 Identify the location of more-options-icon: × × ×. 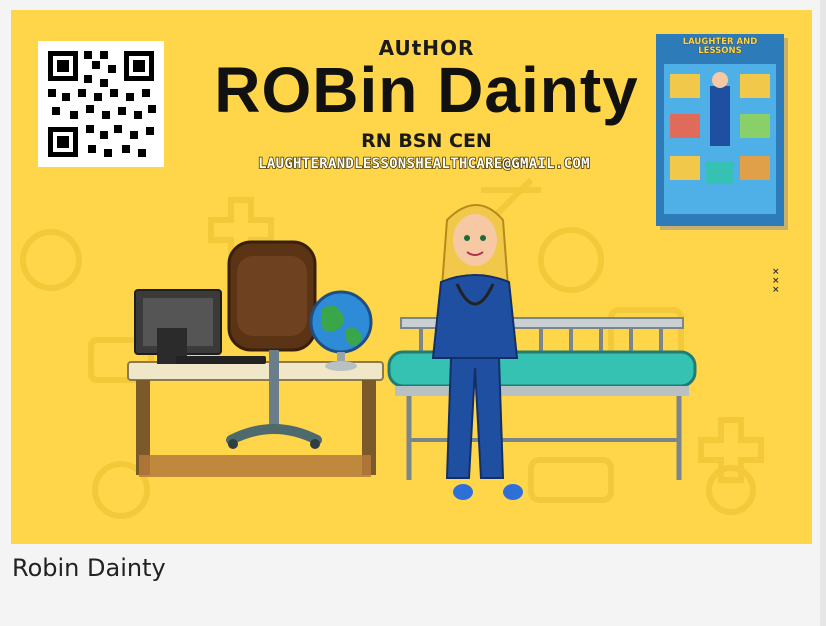
(776, 281).